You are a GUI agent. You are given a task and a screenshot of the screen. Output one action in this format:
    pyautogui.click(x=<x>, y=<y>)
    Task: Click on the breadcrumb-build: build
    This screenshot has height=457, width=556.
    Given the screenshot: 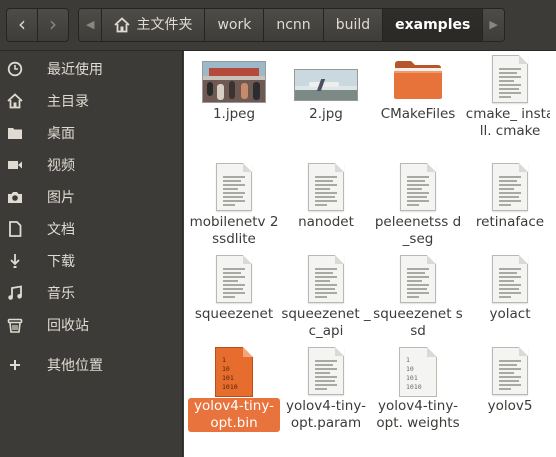 What is the action you would take?
    pyautogui.click(x=353, y=25)
    